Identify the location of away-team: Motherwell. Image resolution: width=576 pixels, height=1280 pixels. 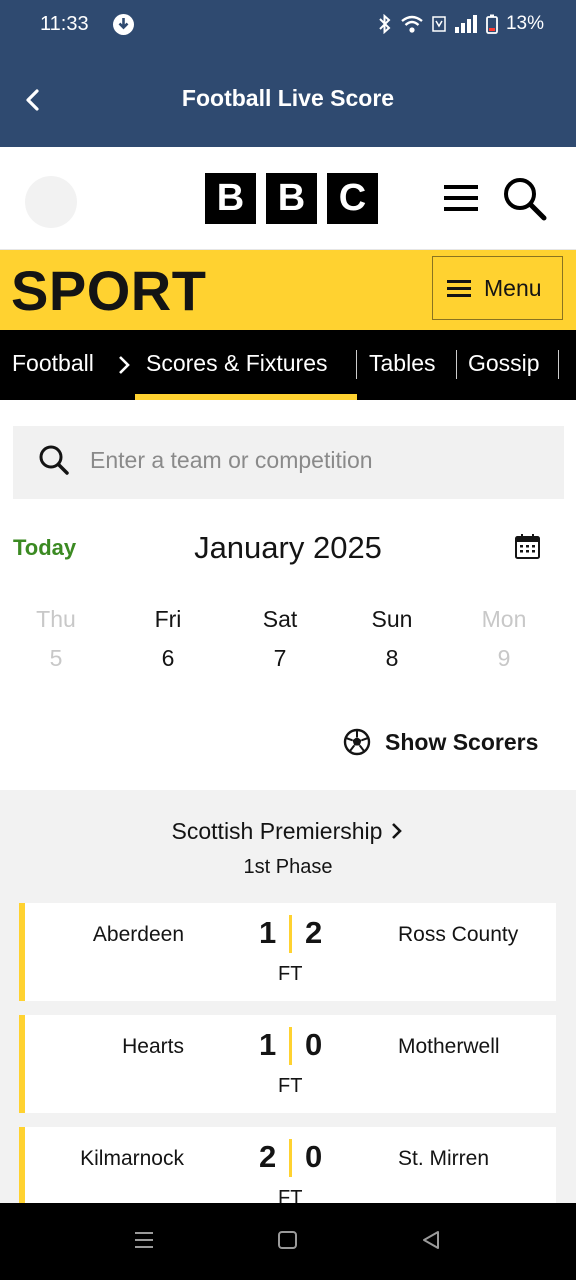
(449, 1046).